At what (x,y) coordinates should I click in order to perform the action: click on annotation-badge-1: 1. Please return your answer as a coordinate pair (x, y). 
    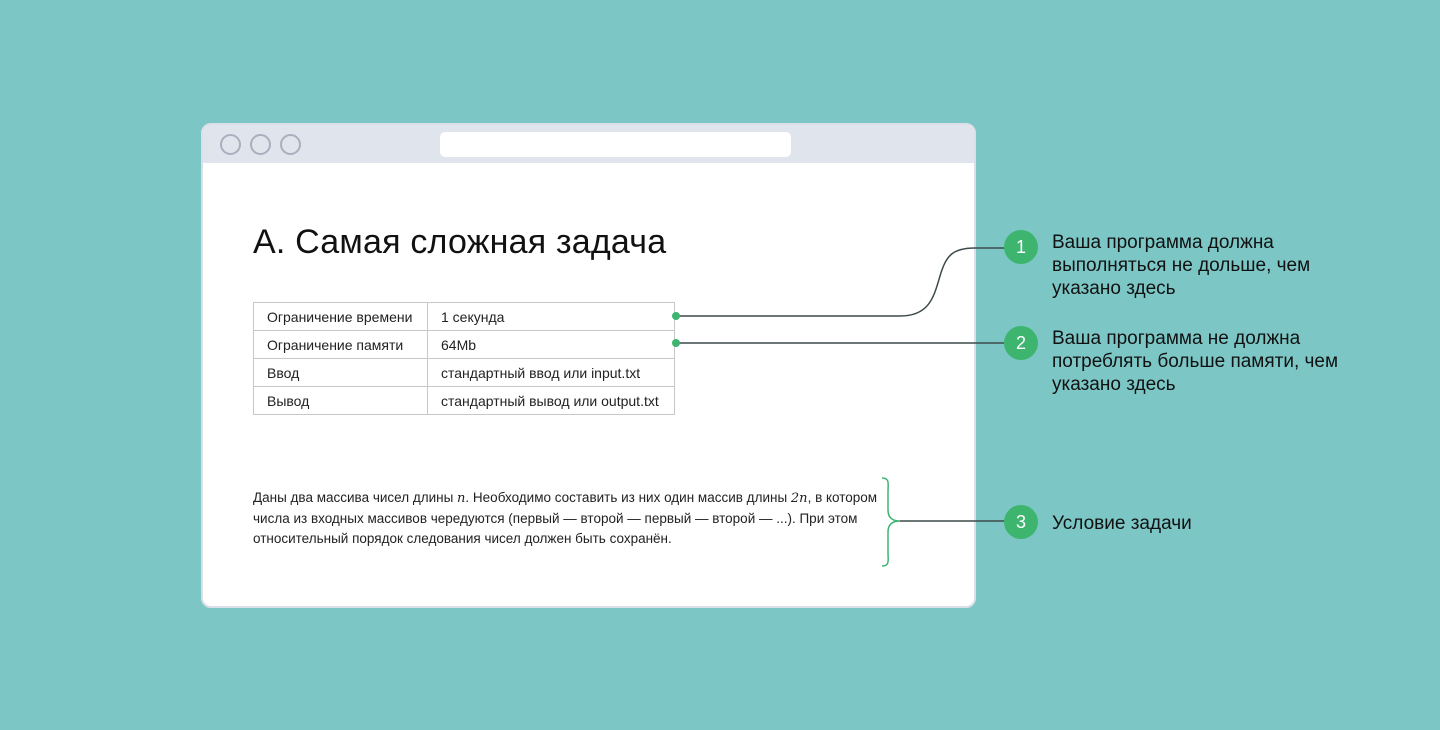
    Looking at the image, I should click on (1021, 247).